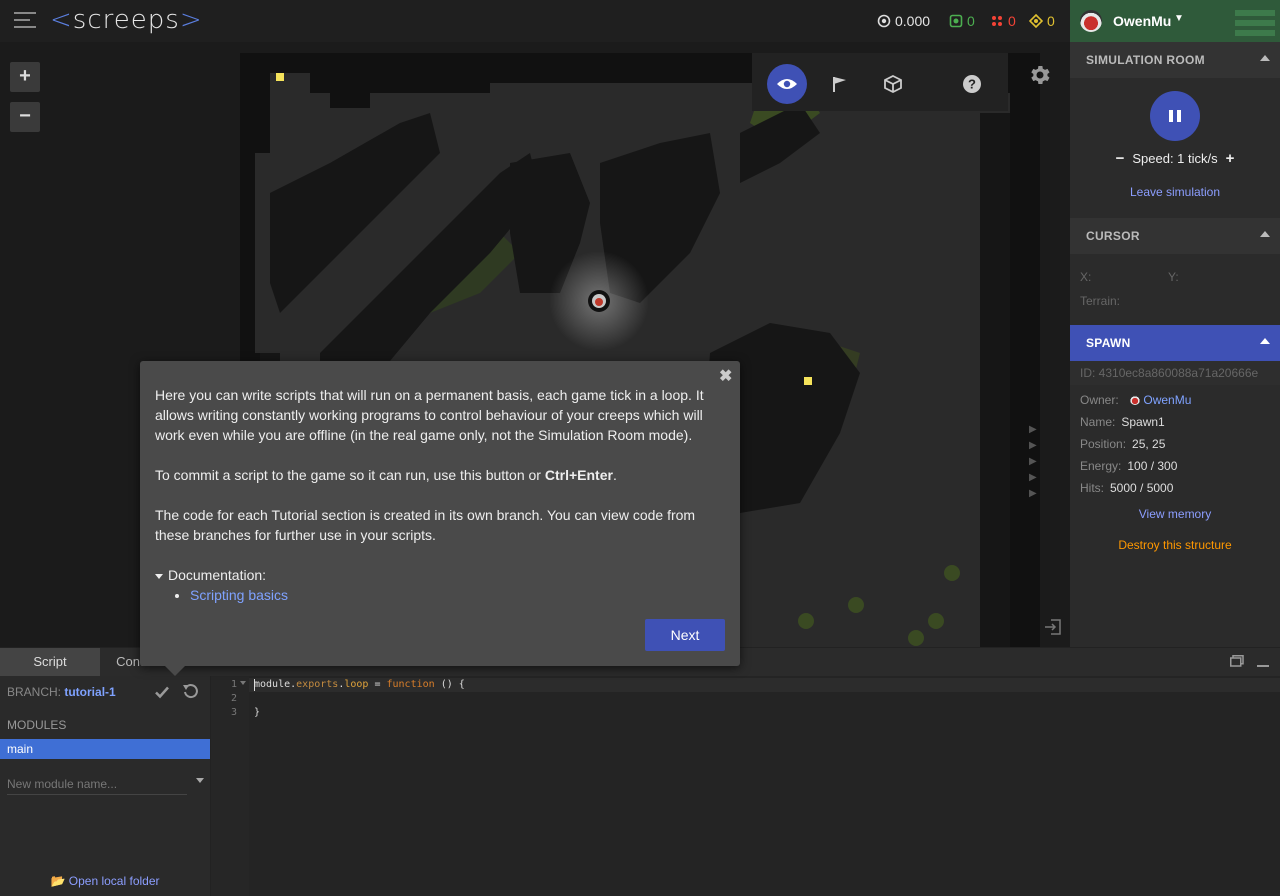 This screenshot has width=1280, height=896. Describe the element at coordinates (58, 881) in the screenshot. I see `folder-icon: 📂` at that location.